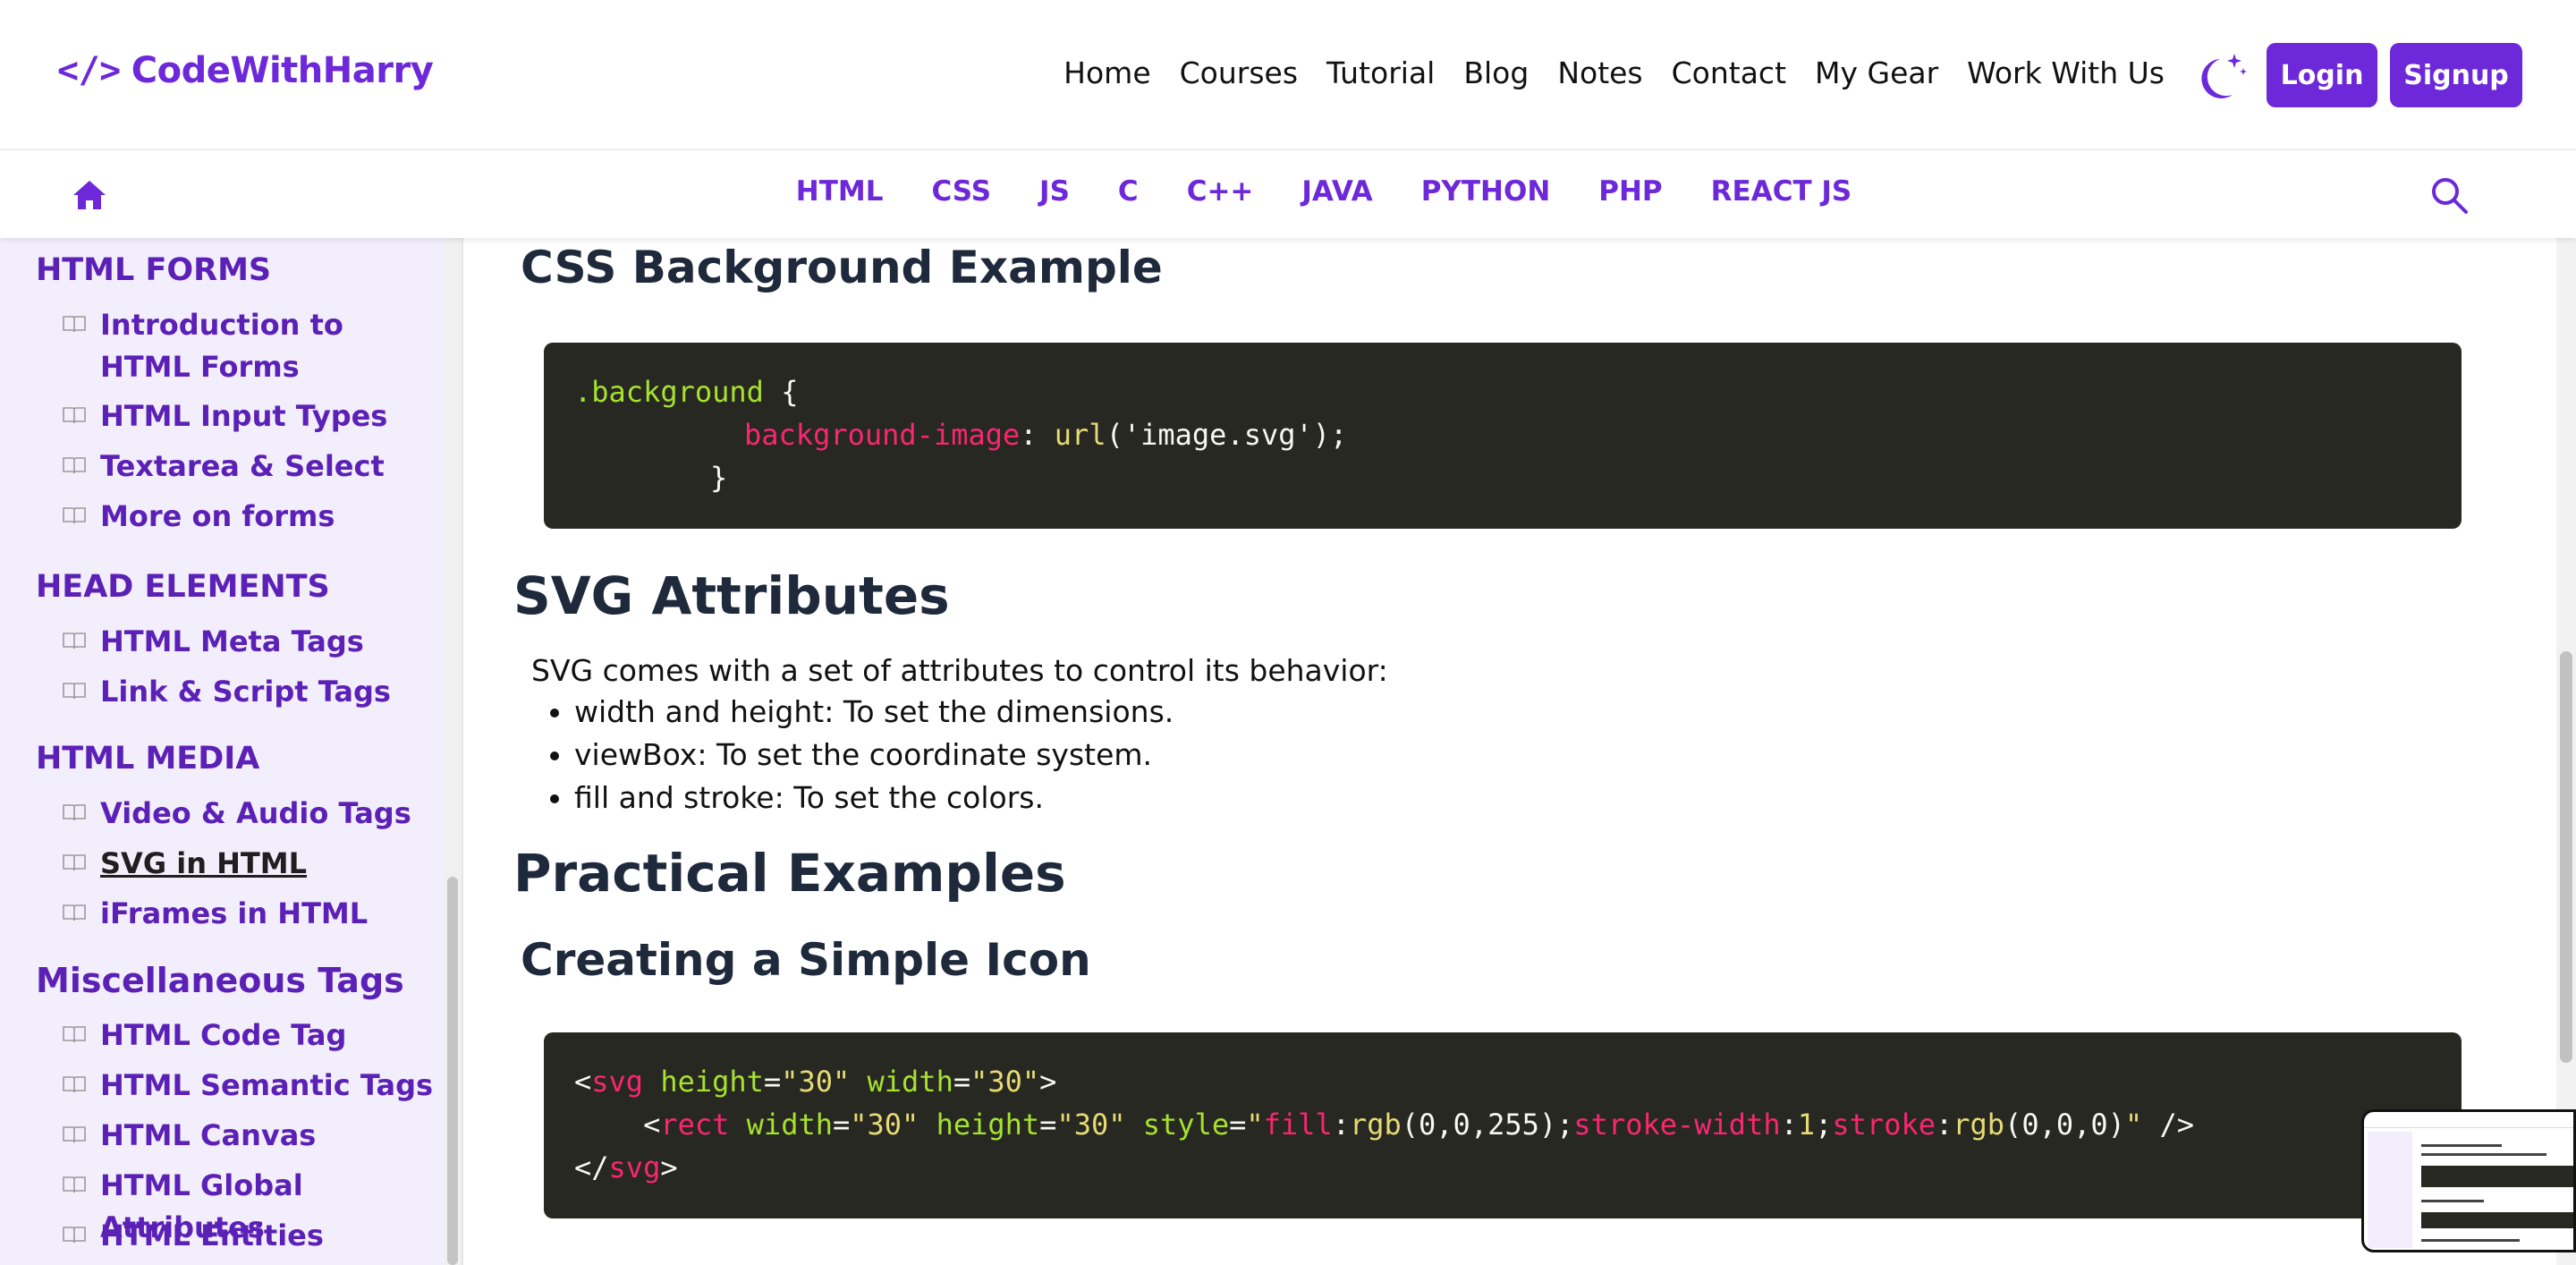  I want to click on lang-java: JAVA, so click(1336, 191).